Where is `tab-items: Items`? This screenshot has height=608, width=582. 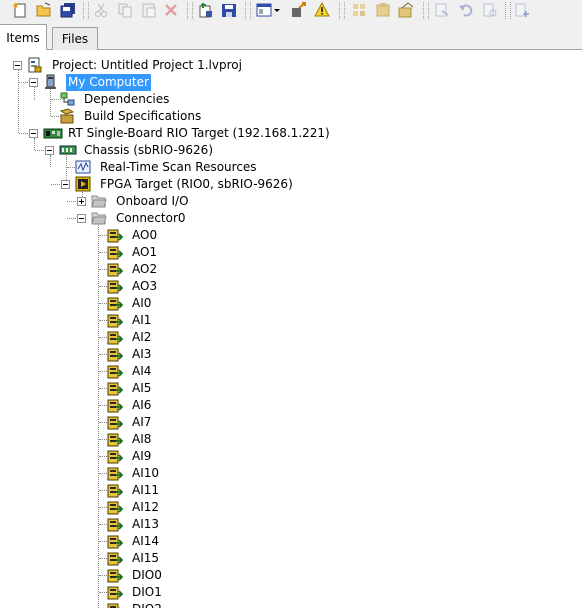 tab-items: Items is located at coordinates (23, 37).